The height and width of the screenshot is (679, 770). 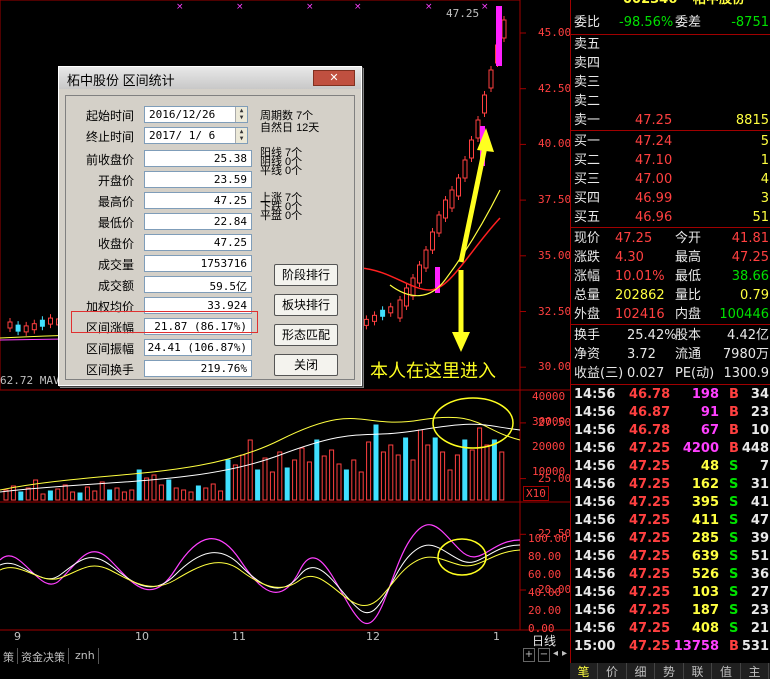 I want to click on fundamental-row: 换手 25.42% 股本 4.42亿, so click(x=670, y=336).